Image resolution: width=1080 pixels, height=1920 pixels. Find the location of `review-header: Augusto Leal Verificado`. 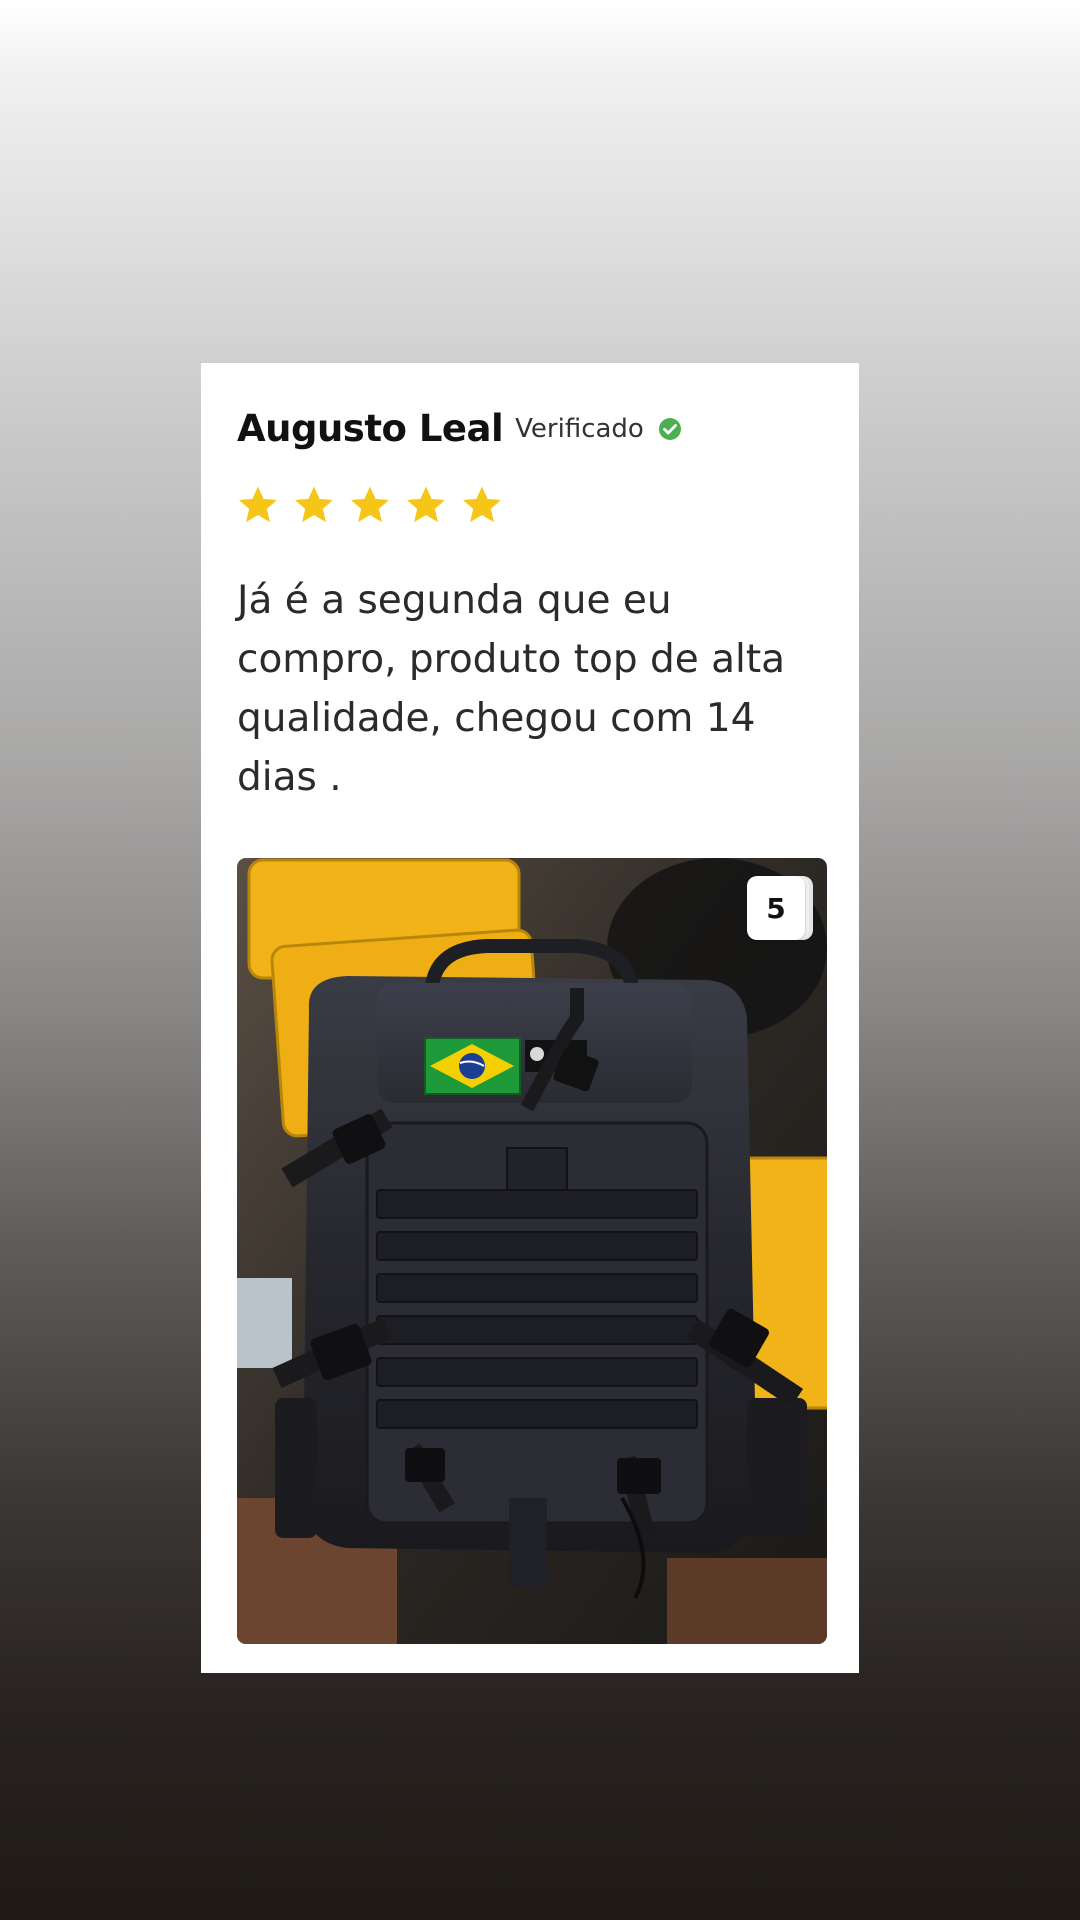

review-header: Augusto Leal Verificado is located at coordinates (459, 428).